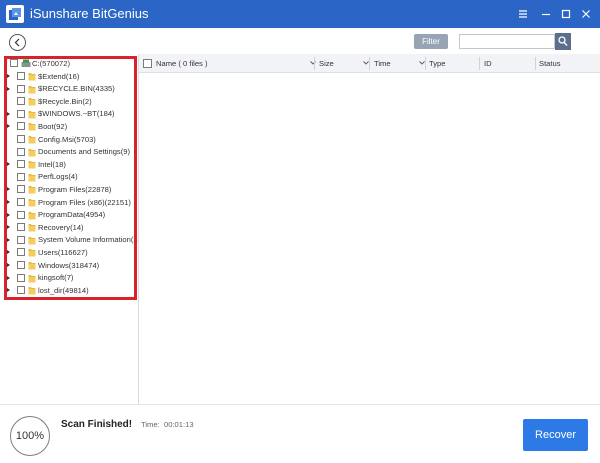  Describe the element at coordinates (437, 63) in the screenshot. I see `column-type: Type` at that location.